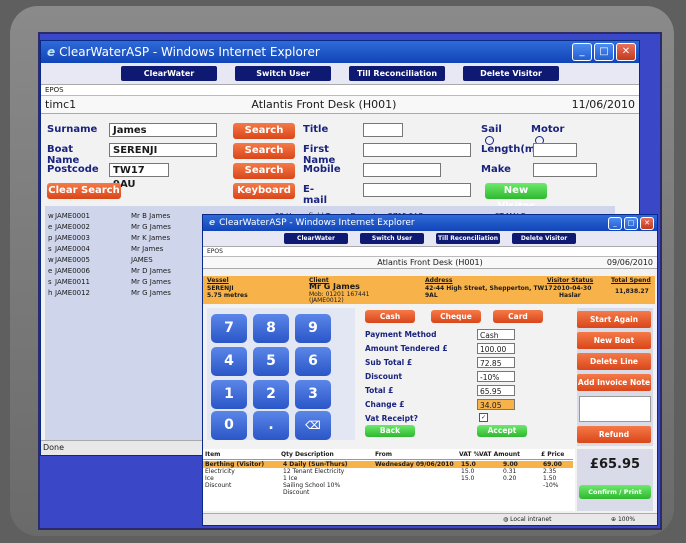  Describe the element at coordinates (313, 328) in the screenshot. I see `key-9: 9` at that location.